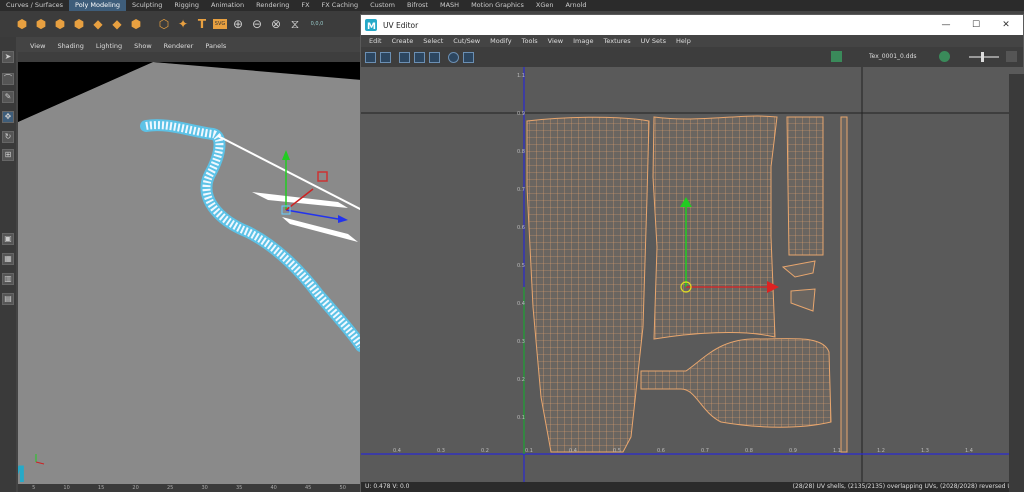  What do you see at coordinates (8, 79) in the screenshot?
I see `lasso-icon: ⌒` at bounding box center [8, 79].